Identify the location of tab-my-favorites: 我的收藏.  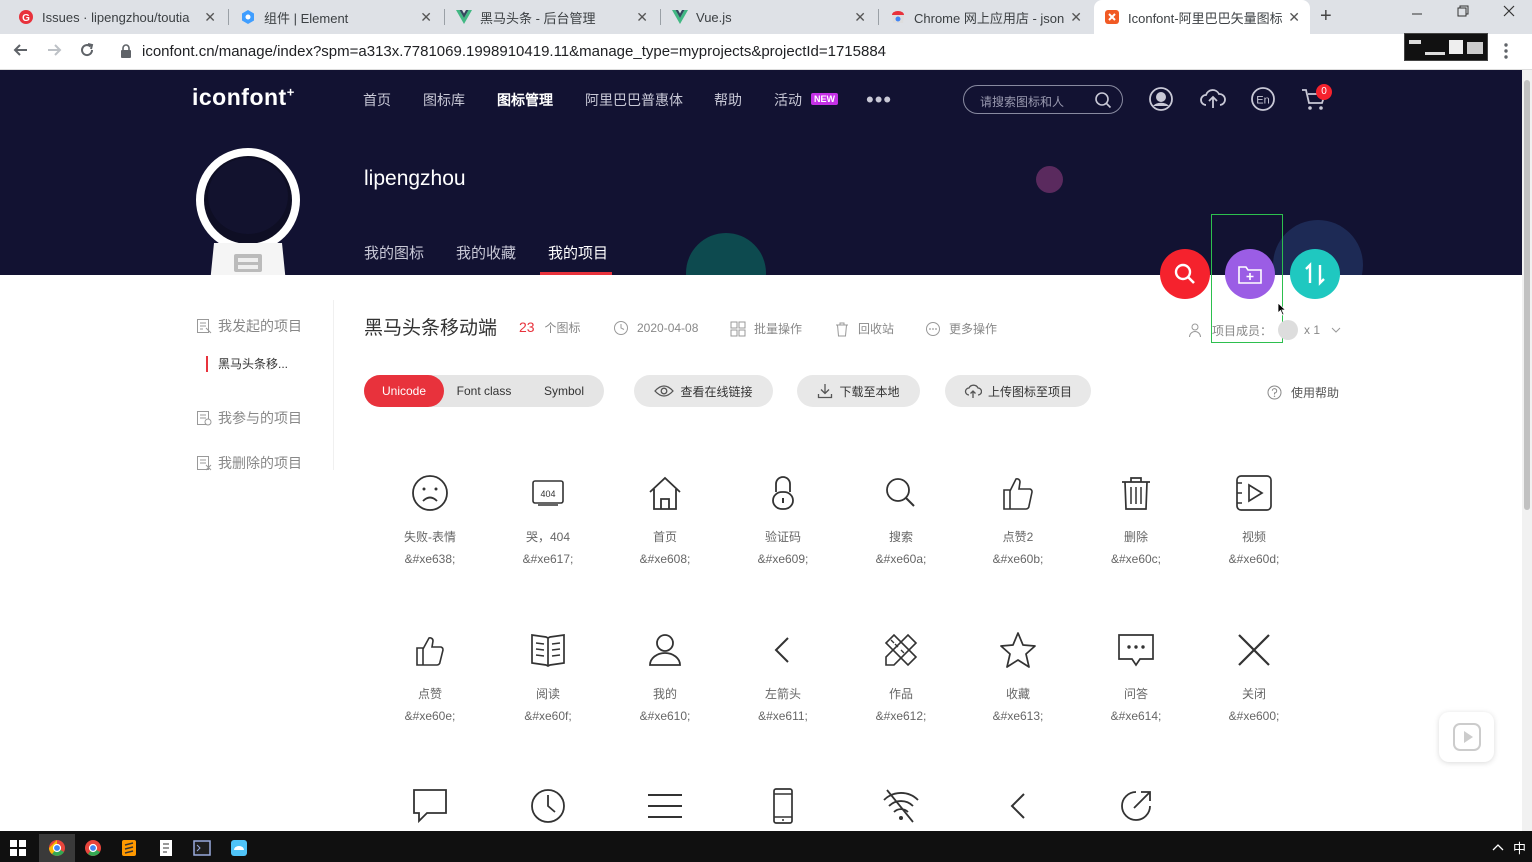
(486, 252).